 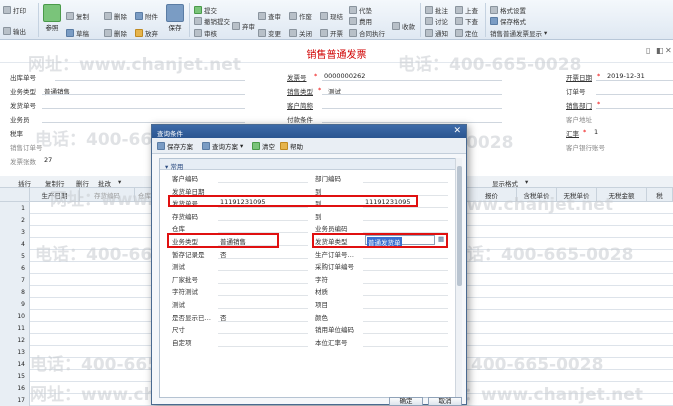 I want to click on grid-header: 无税单价, so click(x=577, y=195).